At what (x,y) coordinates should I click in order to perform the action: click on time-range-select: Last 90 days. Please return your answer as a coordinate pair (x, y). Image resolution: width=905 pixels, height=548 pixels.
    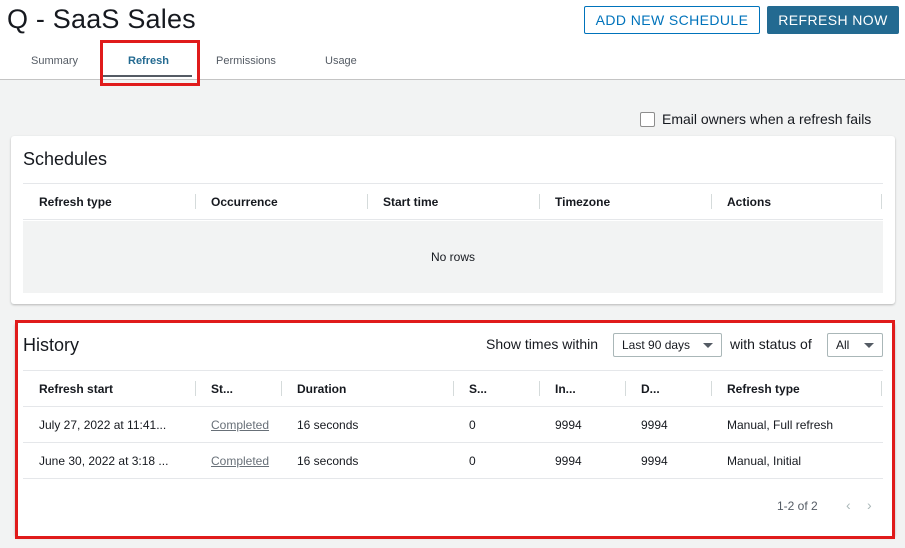
    Looking at the image, I should click on (667, 345).